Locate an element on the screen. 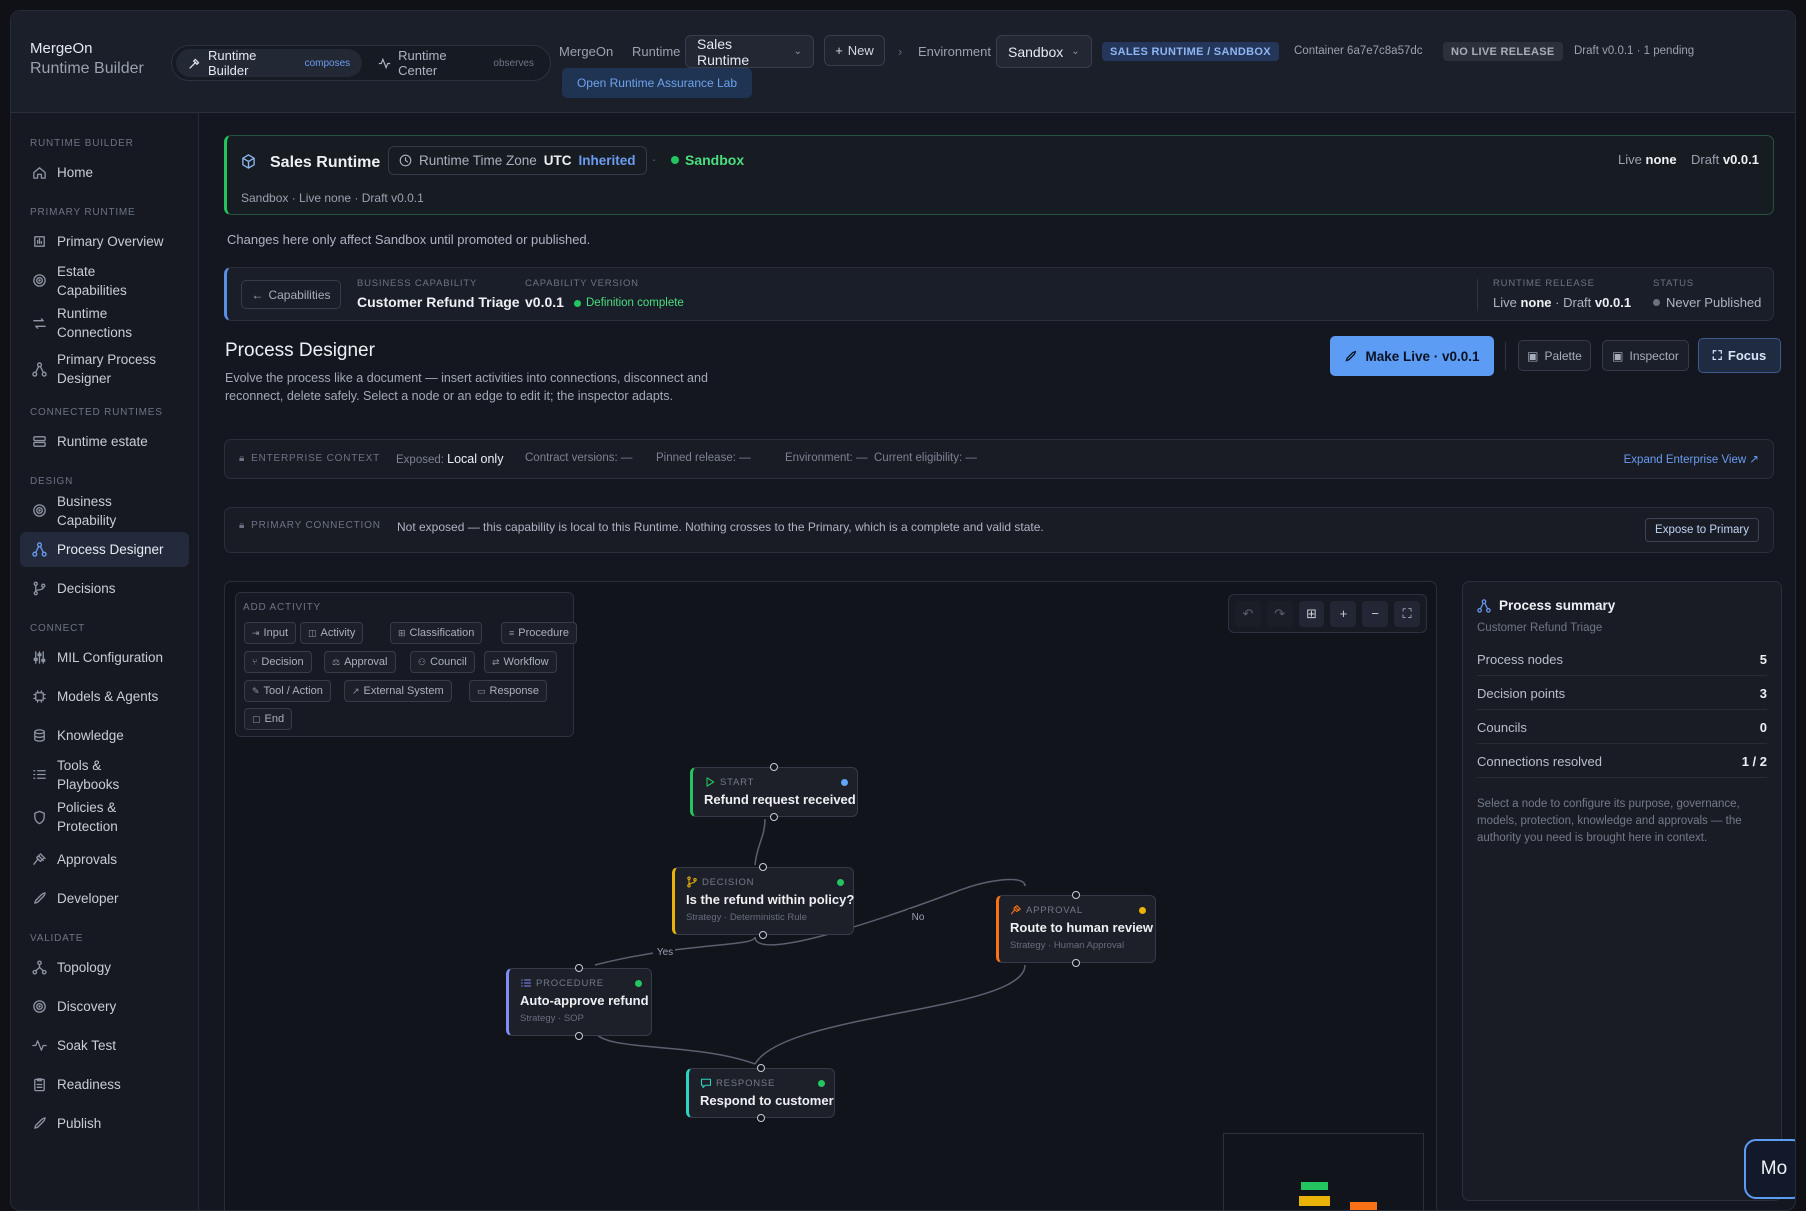  palette-chip-input: ⇥ Input is located at coordinates (270, 633).